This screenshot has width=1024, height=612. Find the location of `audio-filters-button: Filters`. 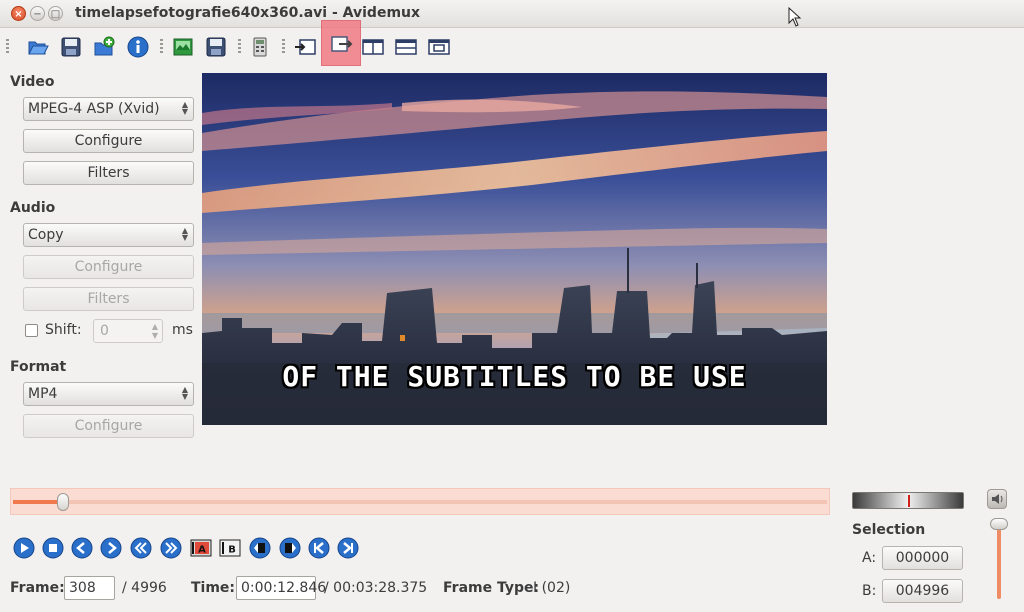

audio-filters-button: Filters is located at coordinates (108, 299).